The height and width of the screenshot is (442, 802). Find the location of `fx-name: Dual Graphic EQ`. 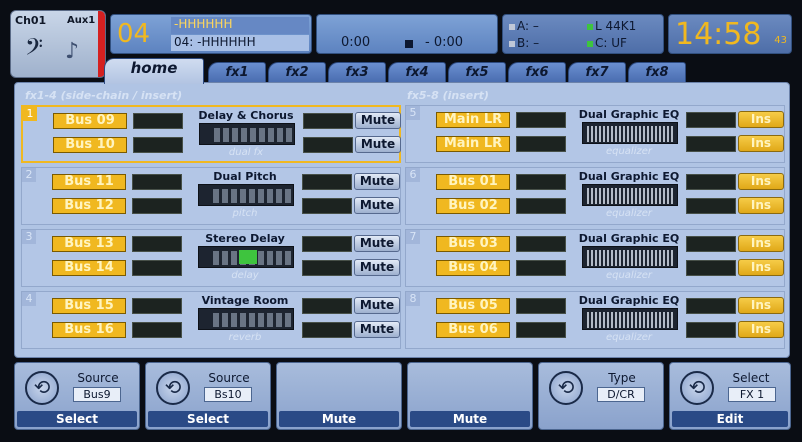

fx-name: Dual Graphic EQ is located at coordinates (629, 114).